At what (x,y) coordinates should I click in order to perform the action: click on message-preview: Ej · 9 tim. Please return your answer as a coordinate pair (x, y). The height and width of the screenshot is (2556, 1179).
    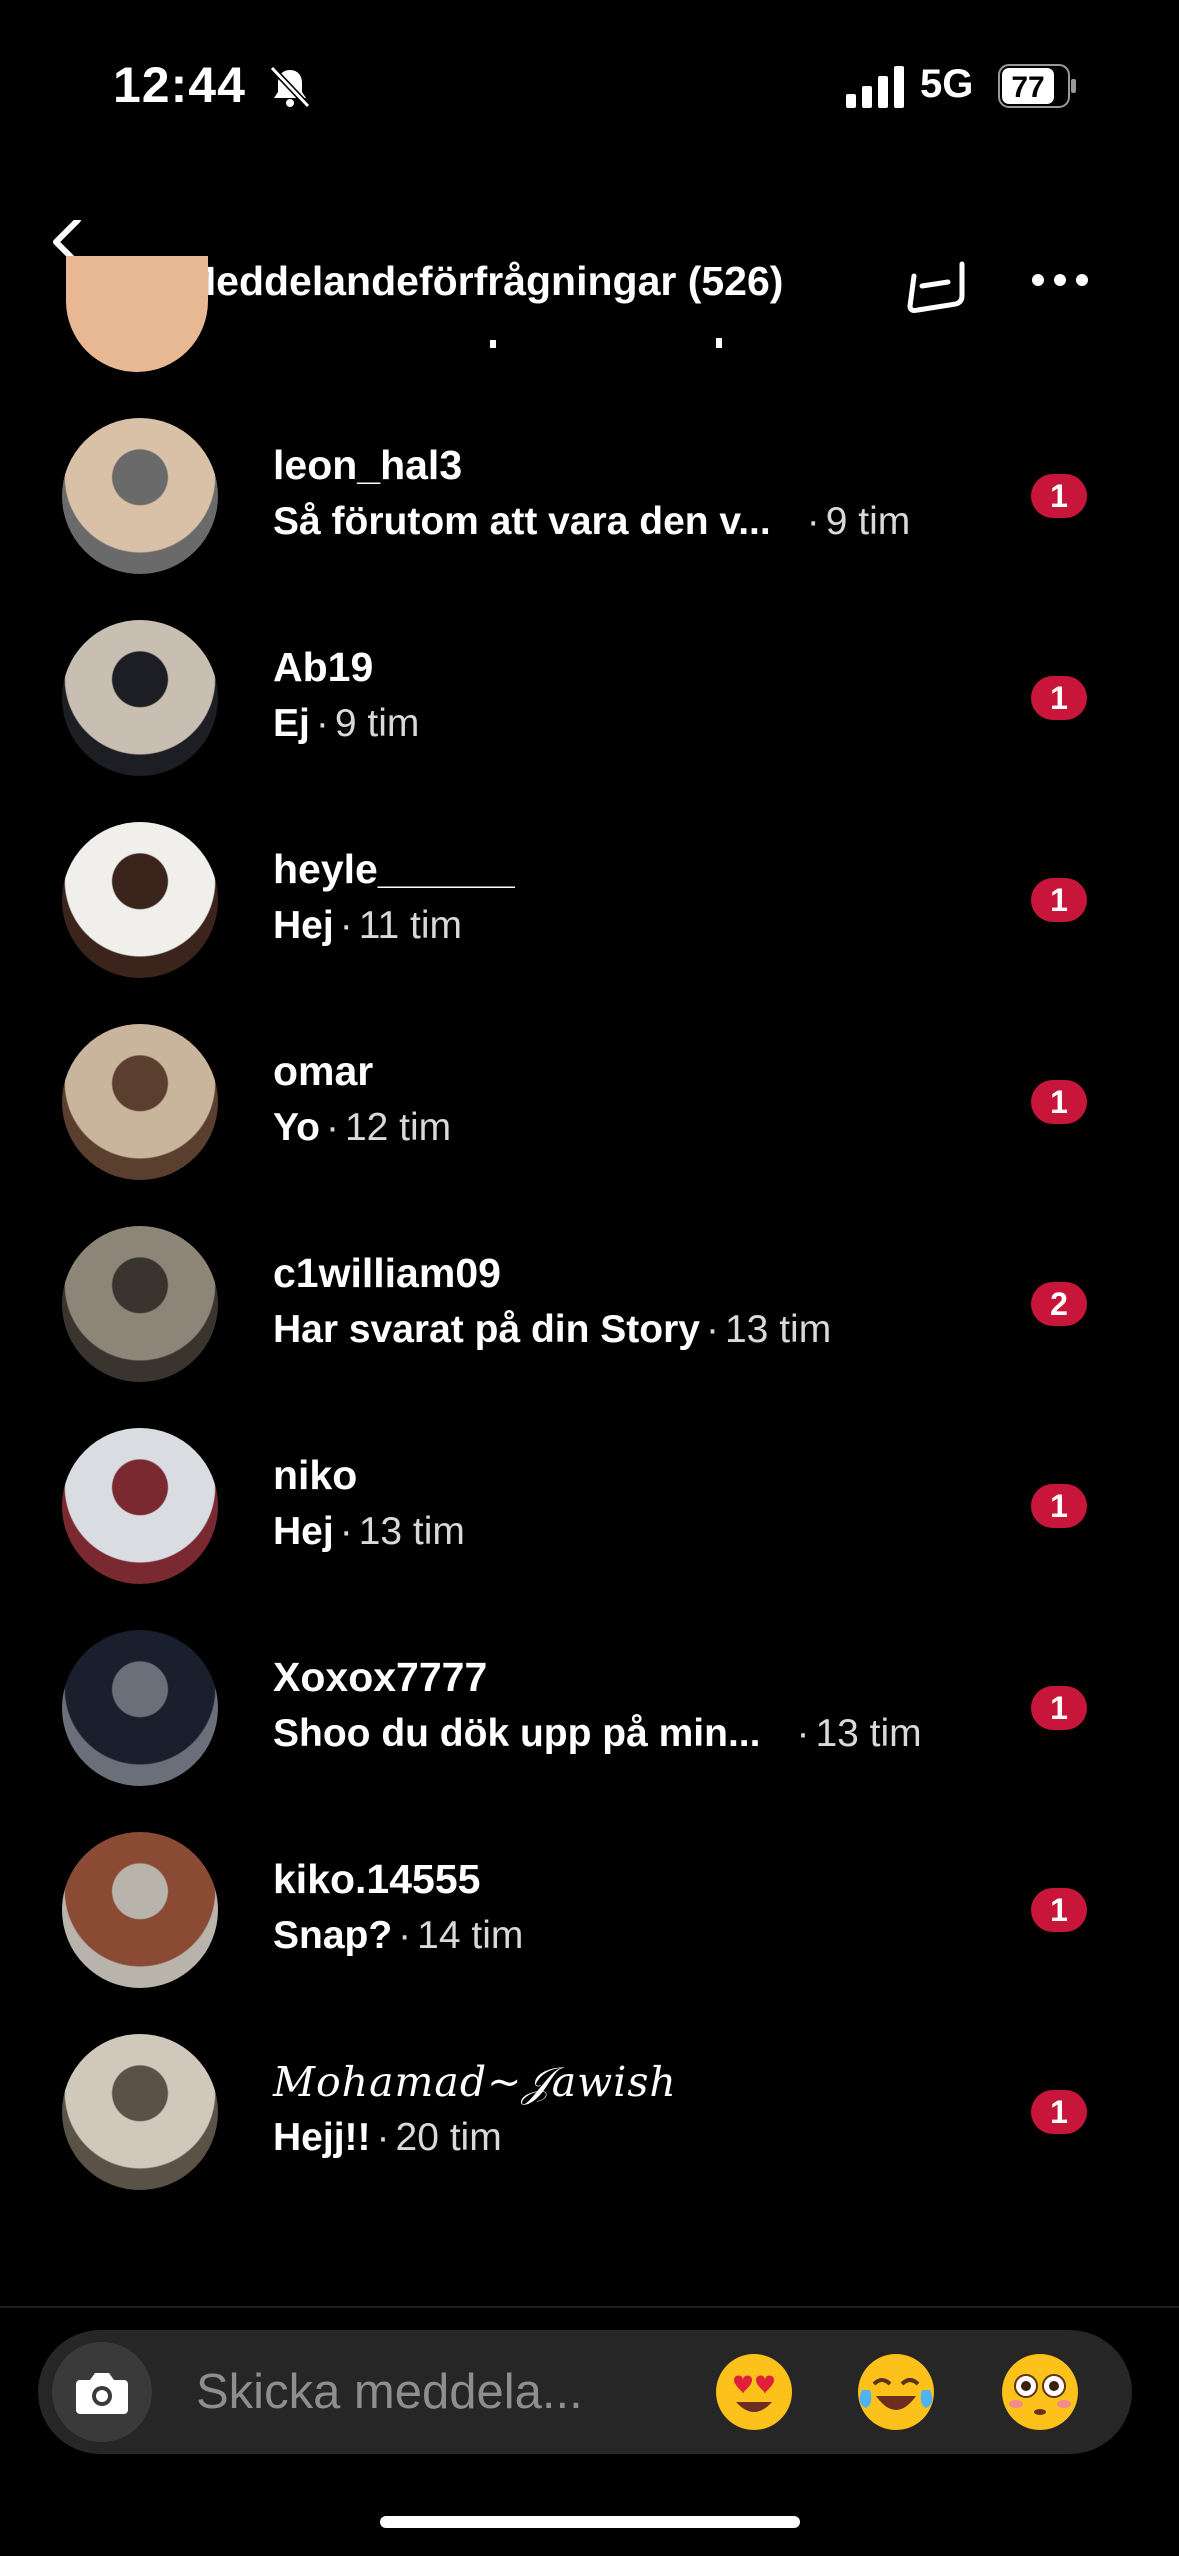
    Looking at the image, I should click on (346, 724).